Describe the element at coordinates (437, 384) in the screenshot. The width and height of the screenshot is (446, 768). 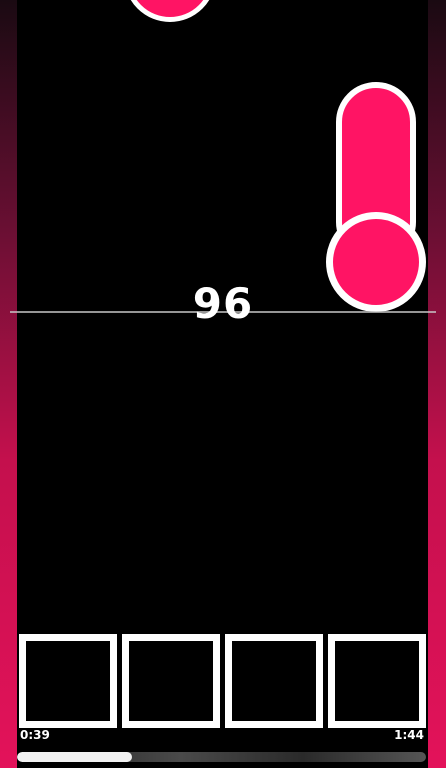
I see `right-side-glow` at that location.